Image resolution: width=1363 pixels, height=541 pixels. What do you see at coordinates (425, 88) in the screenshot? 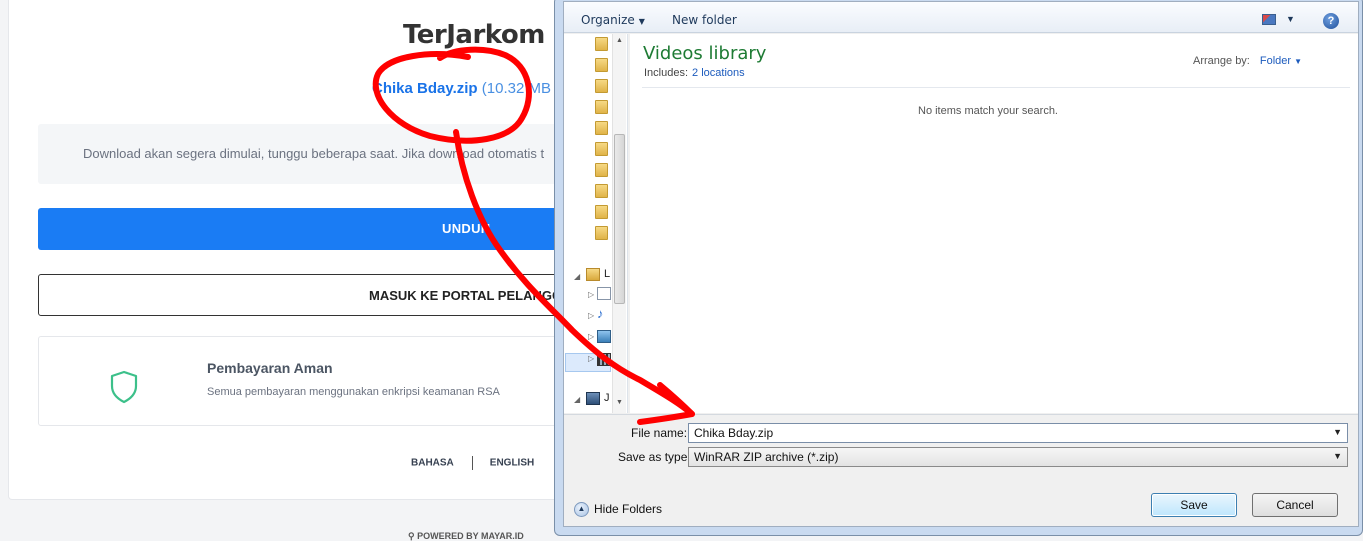
I see `file-name-link: Chika Bday.zip` at bounding box center [425, 88].